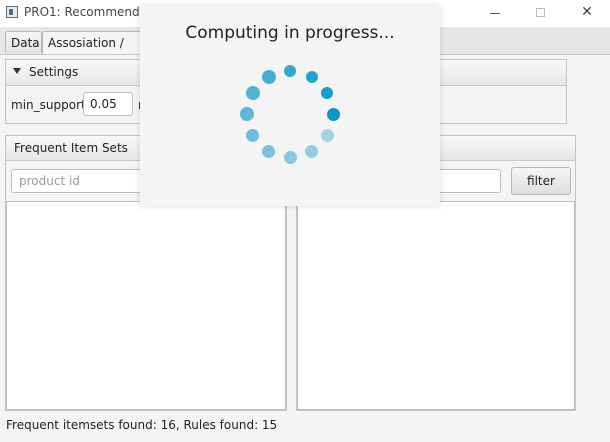 This screenshot has height=442, width=610. I want to click on tab-assosiation: Assosiation / Rec, so click(97, 51).